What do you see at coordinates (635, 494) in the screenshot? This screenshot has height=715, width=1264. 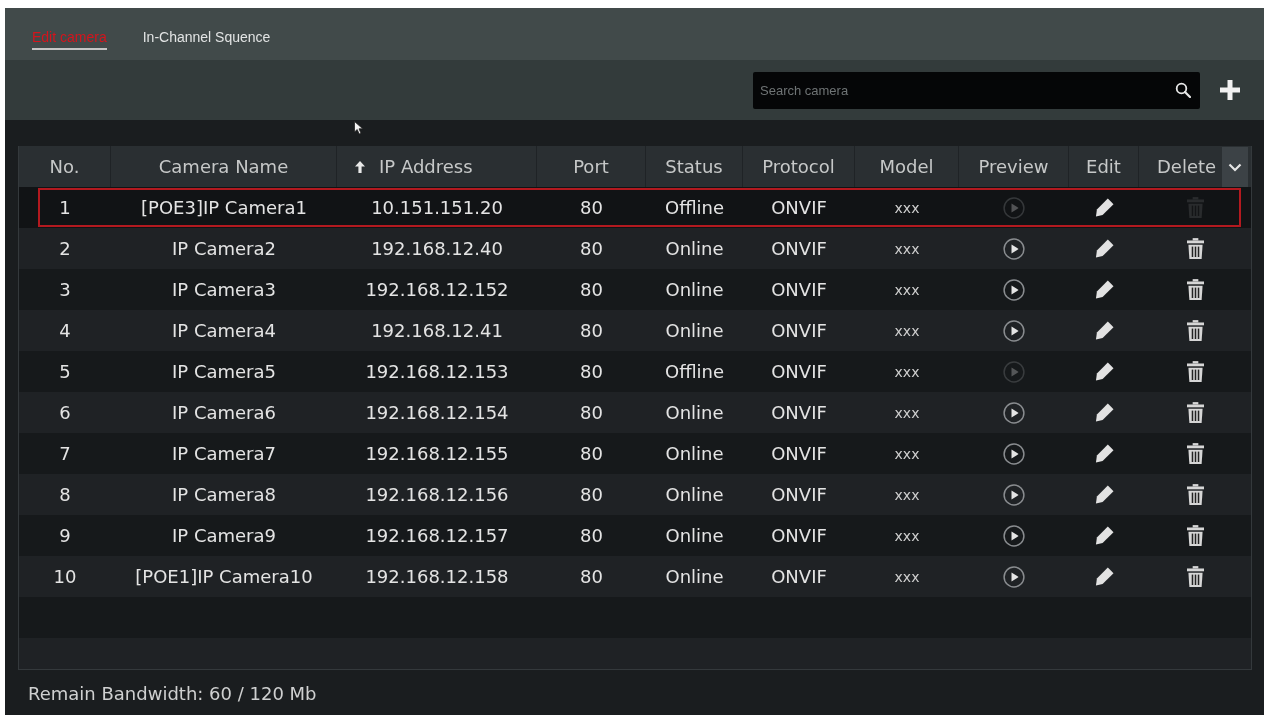 I see `table-row: 8 IP Camera8 192.168.12.156 80 Online ONVIF xxx` at bounding box center [635, 494].